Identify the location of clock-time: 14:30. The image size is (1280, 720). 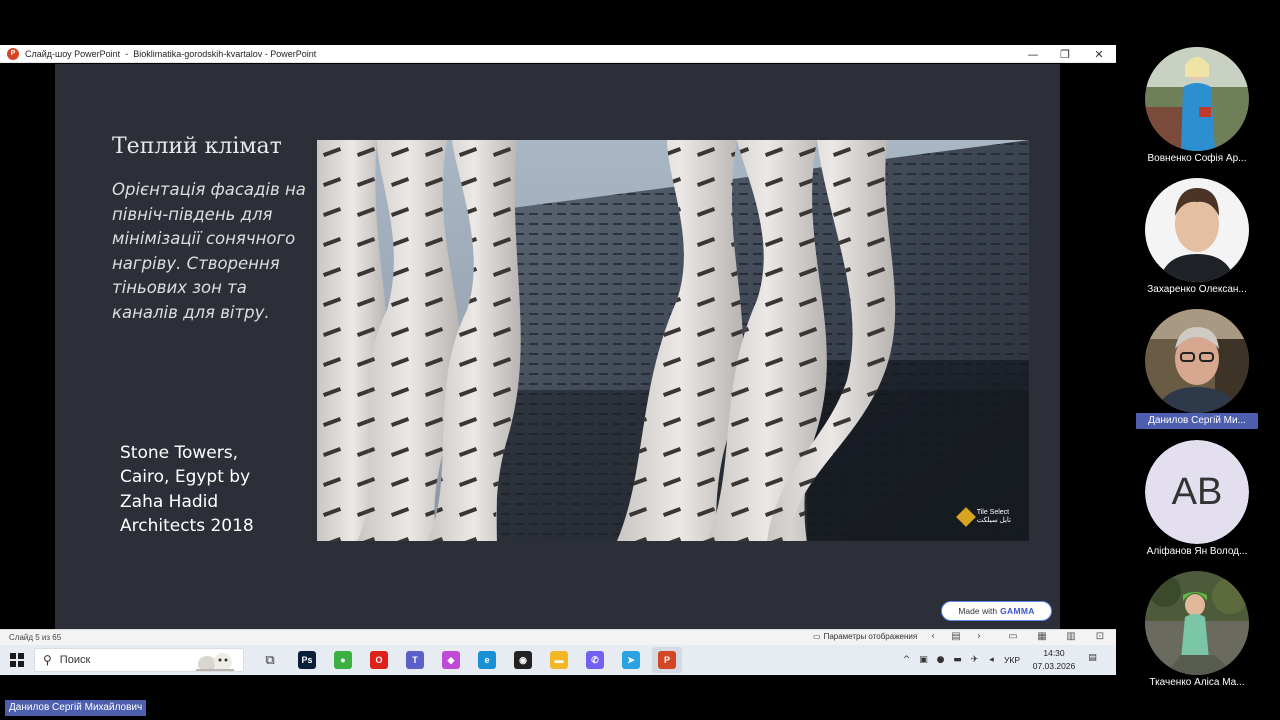
(1054, 653).